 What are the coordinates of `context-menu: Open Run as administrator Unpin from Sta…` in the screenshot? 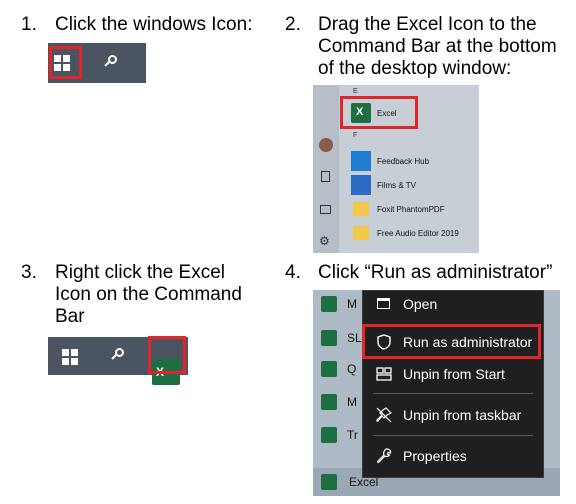 It's located at (453, 384).